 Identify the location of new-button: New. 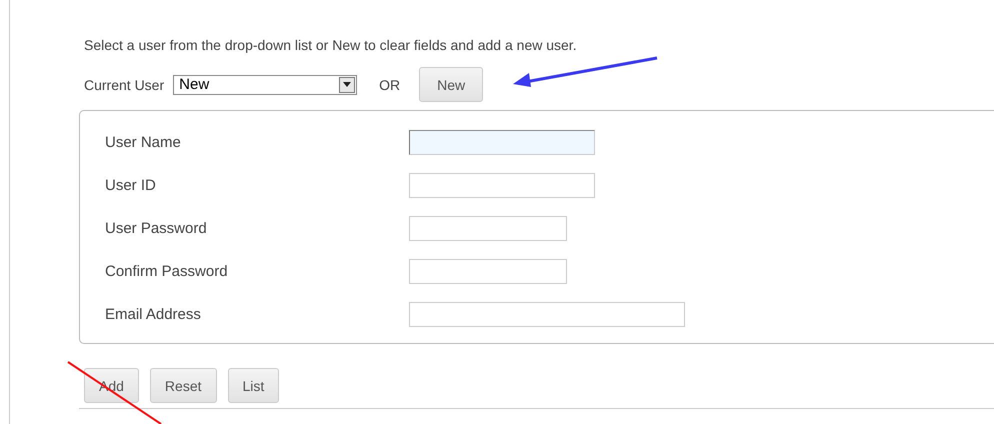
(451, 84).